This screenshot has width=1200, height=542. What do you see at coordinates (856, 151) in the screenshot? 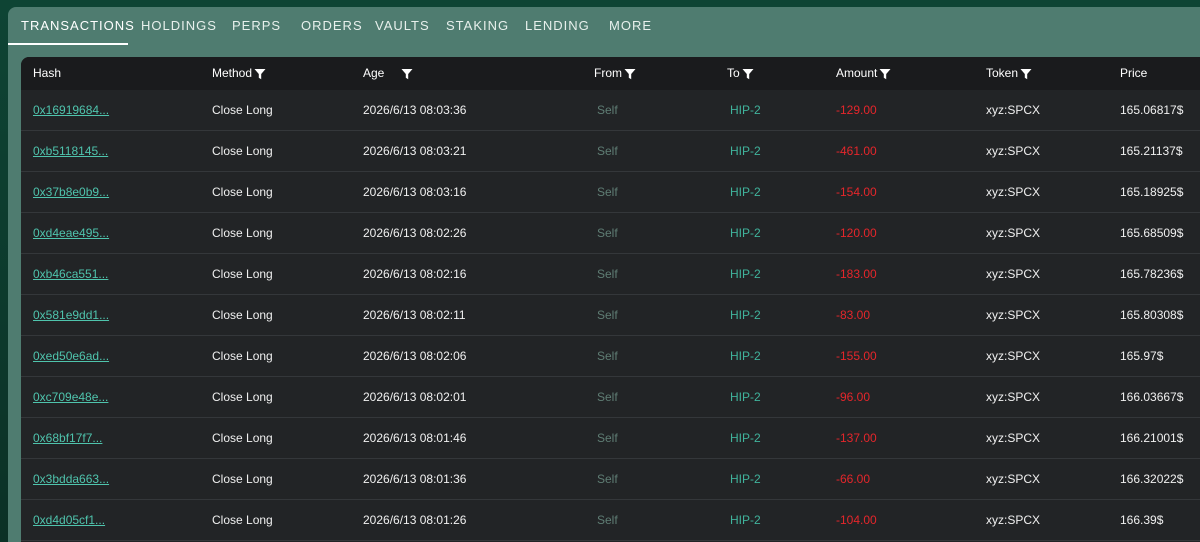
I see `amount-cell: -461.00` at bounding box center [856, 151].